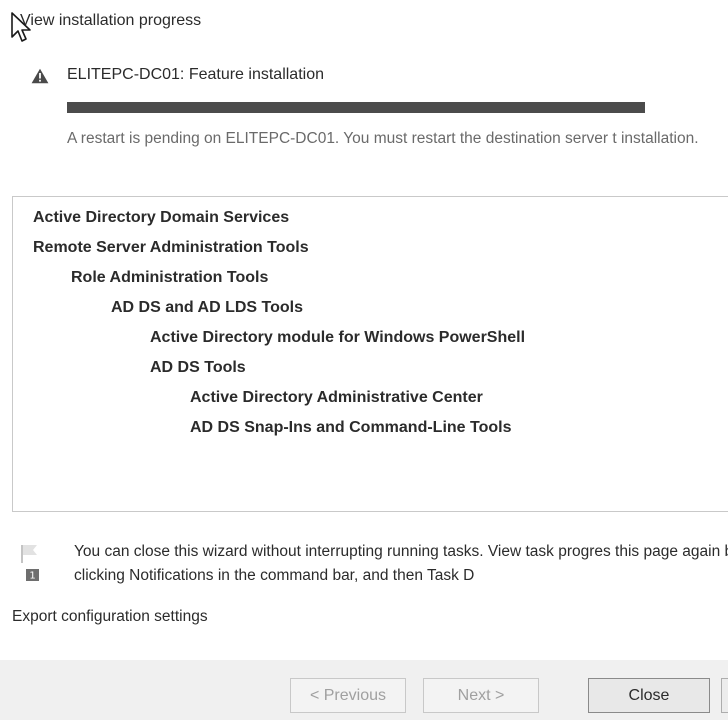  I want to click on cancel-button, so click(724, 695).